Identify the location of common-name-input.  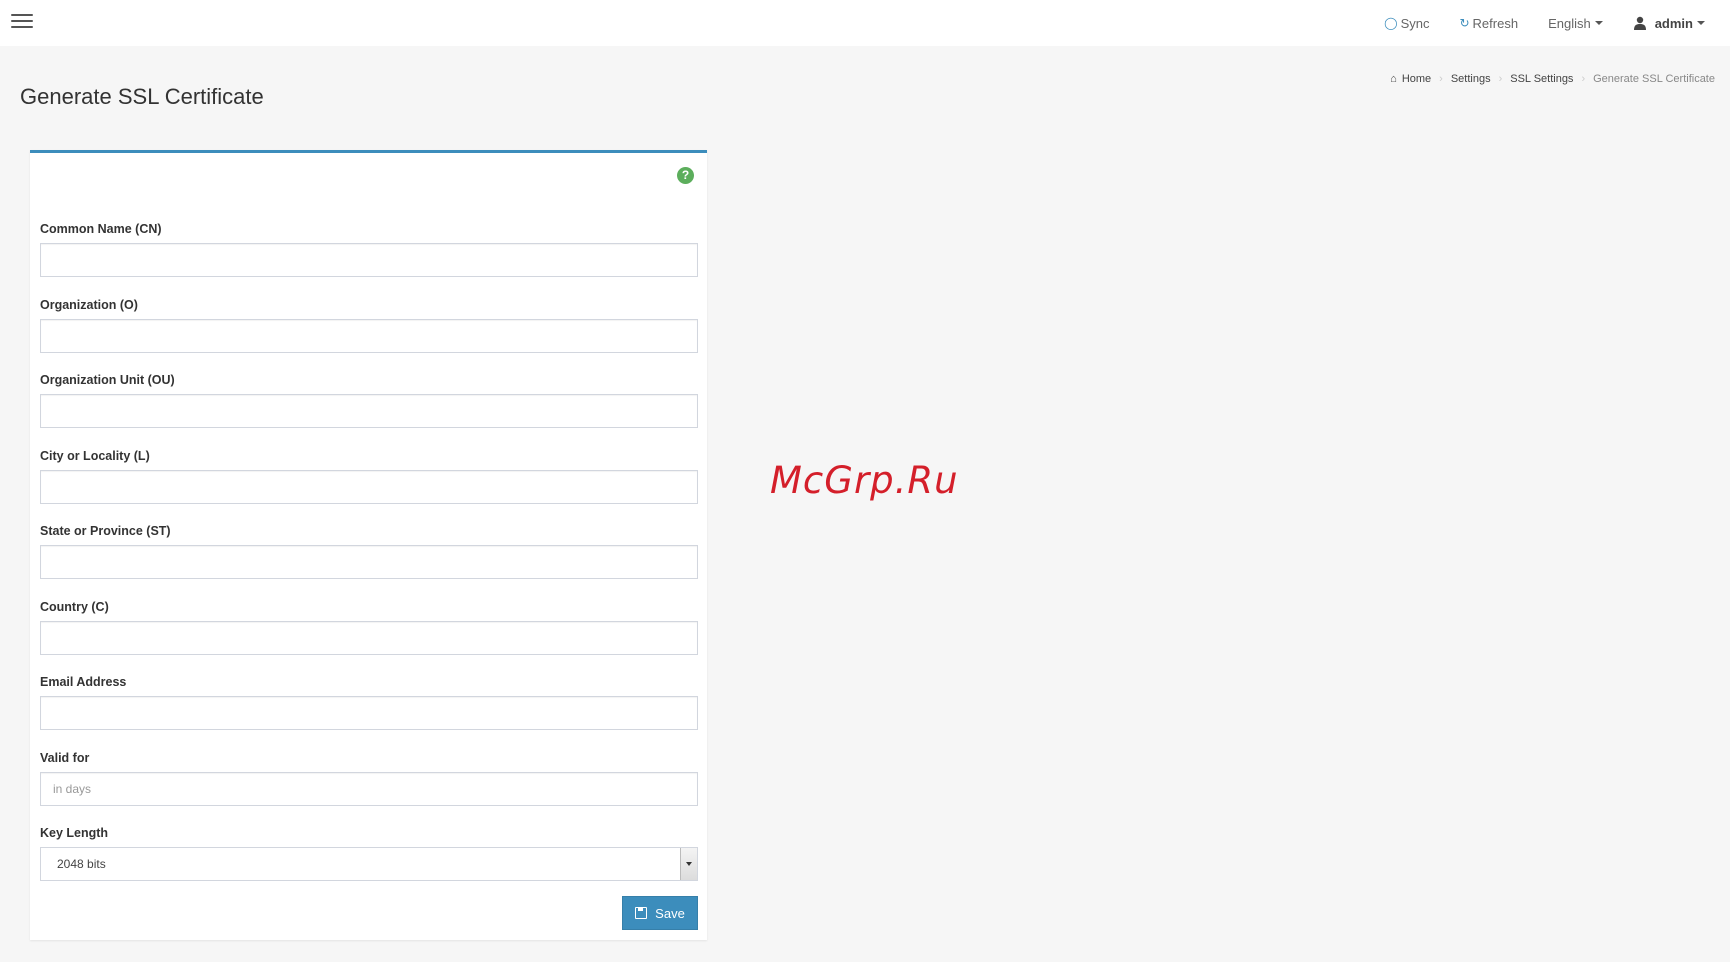
(369, 260).